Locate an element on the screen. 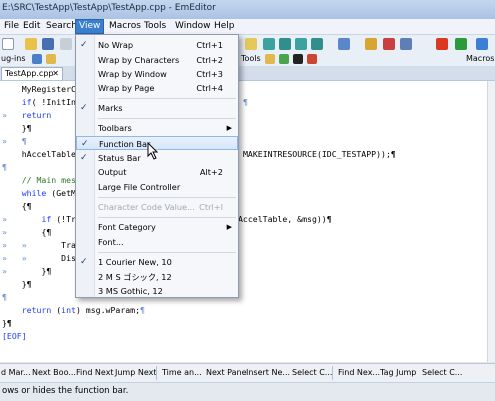  menu-help: Help is located at coordinates (224, 26).